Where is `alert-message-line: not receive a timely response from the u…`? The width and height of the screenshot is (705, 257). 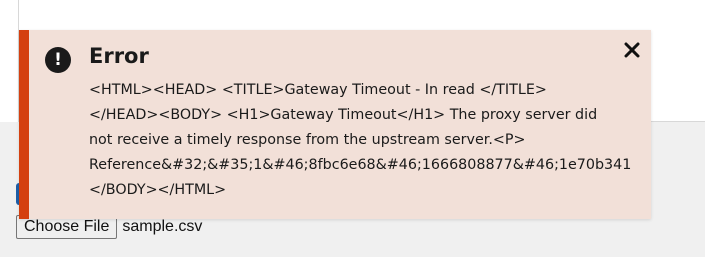 alert-message-line: not receive a timely response from the u… is located at coordinates (307, 140).